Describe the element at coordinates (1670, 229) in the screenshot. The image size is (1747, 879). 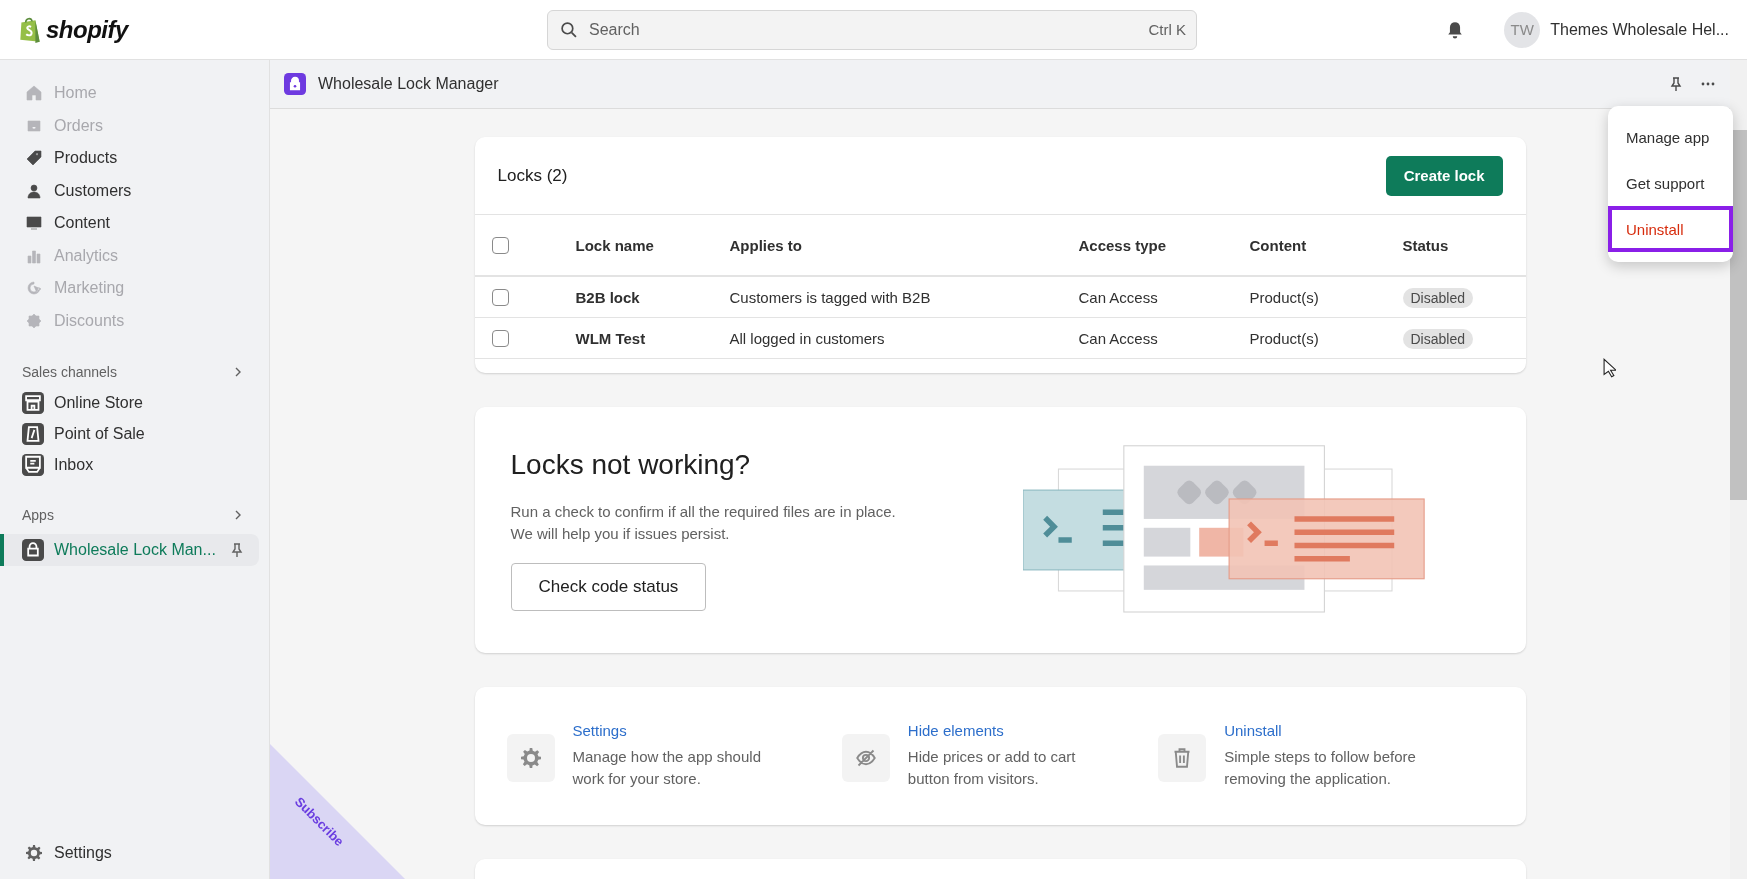
I see `menu-item: Uninstall` at that location.